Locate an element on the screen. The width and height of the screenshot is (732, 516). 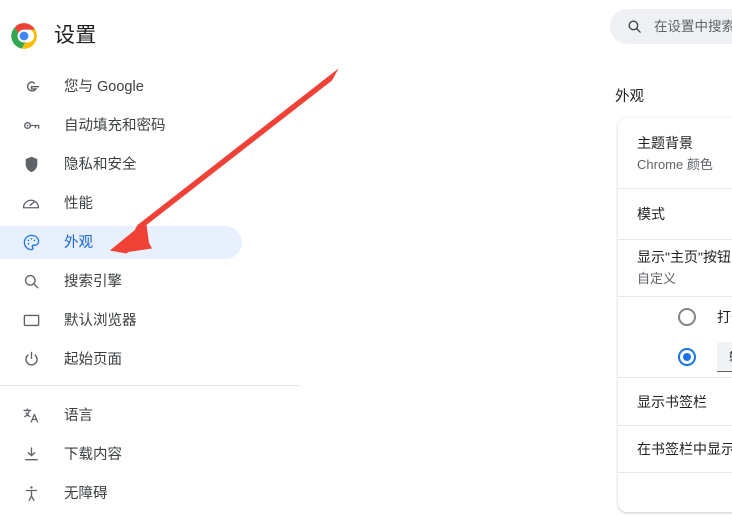
search-settings-box is located at coordinates (671, 26).